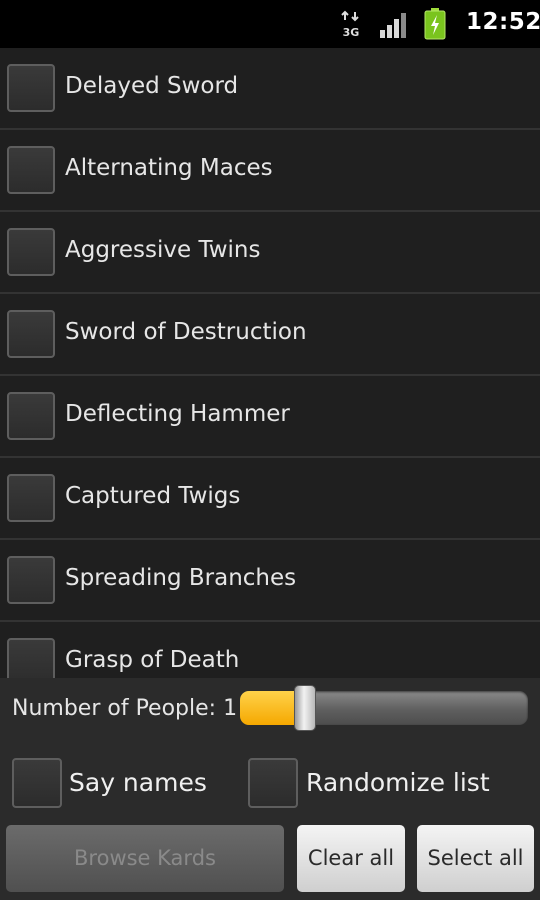 This screenshot has width=540, height=900. Describe the element at coordinates (269, 708) in the screenshot. I see `slider-fill` at that location.